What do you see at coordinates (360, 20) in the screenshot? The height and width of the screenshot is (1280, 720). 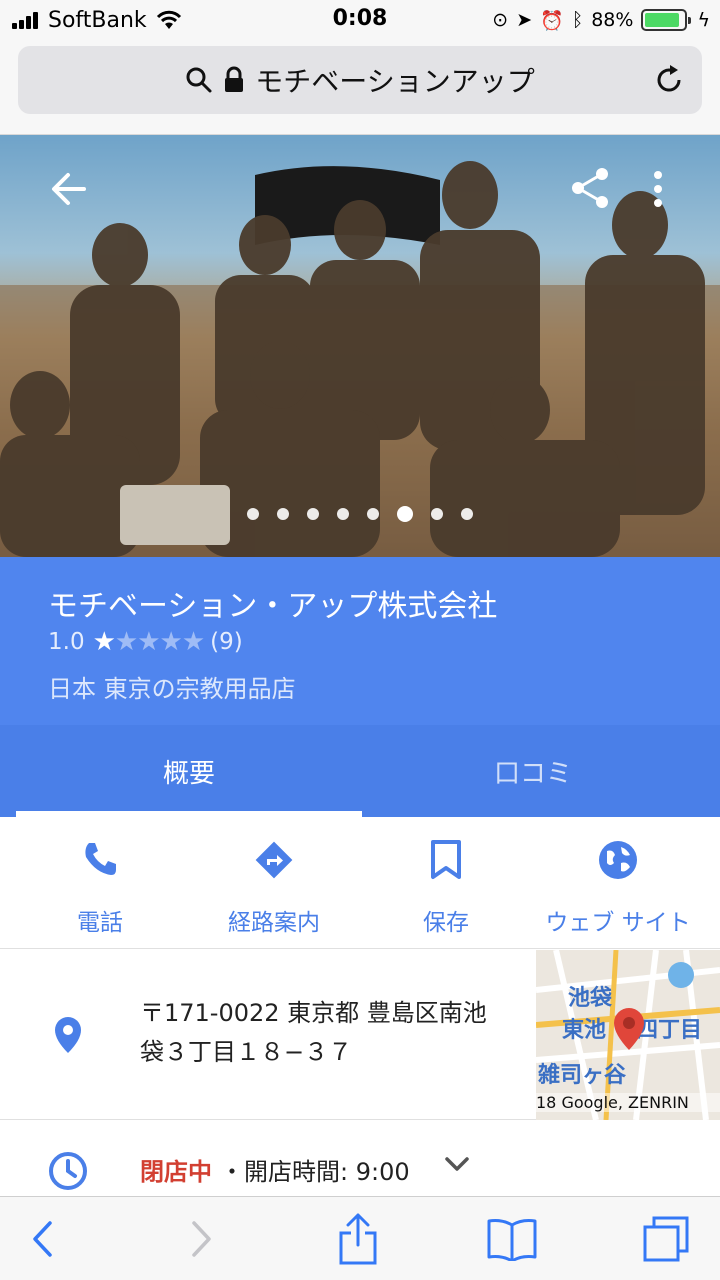 I see `status-bar: SoftBank 0:08 ⊙ ➤ ⏰ ᛒ 88% ϟ` at bounding box center [360, 20].